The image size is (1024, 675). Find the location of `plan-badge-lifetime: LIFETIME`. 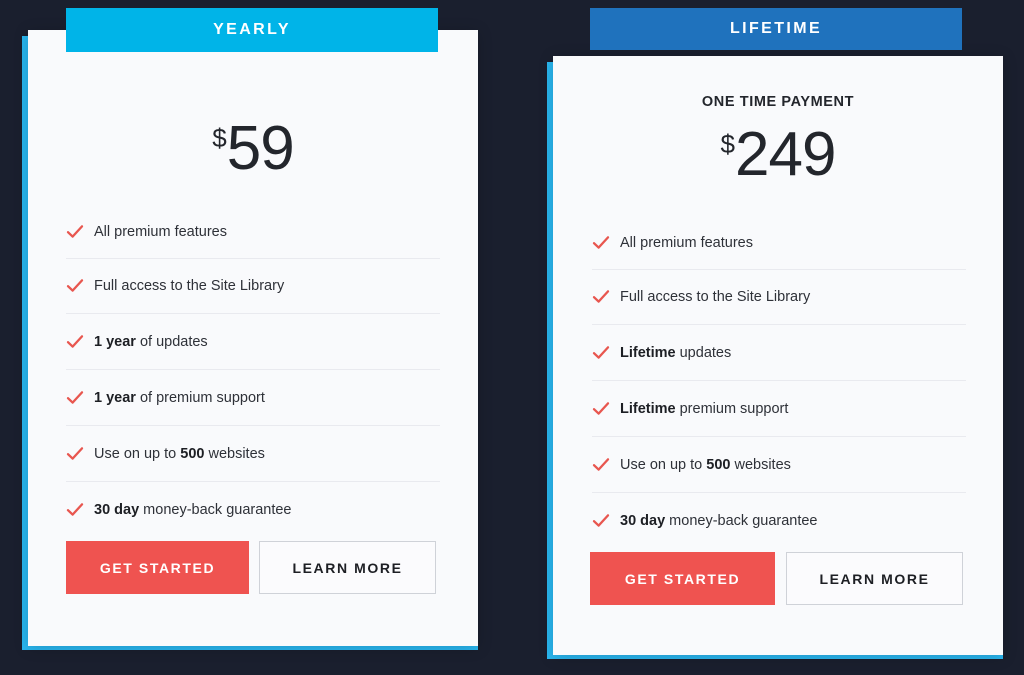

plan-badge-lifetime: LIFETIME is located at coordinates (776, 29).